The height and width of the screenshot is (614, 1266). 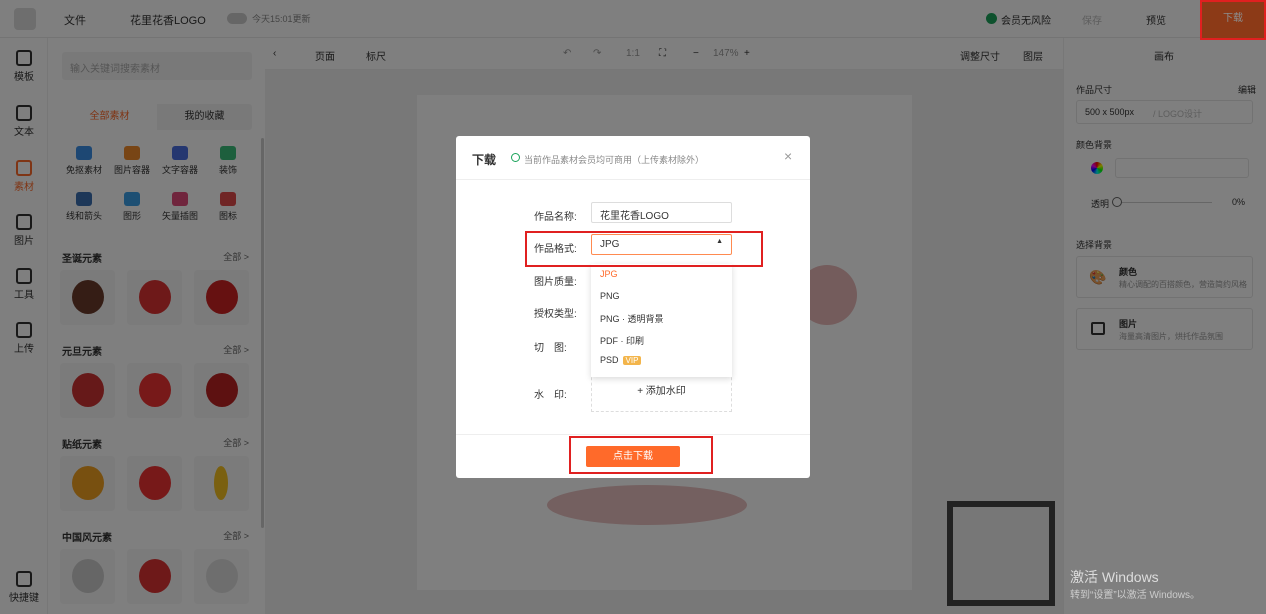 What do you see at coordinates (484, 160) in the screenshot?
I see `dialog-title: 下载` at bounding box center [484, 160].